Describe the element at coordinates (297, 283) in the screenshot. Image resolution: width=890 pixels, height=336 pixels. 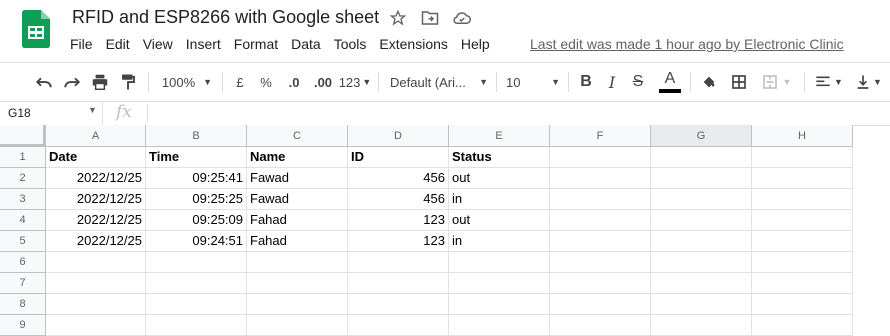
I see `cell-c7` at that location.